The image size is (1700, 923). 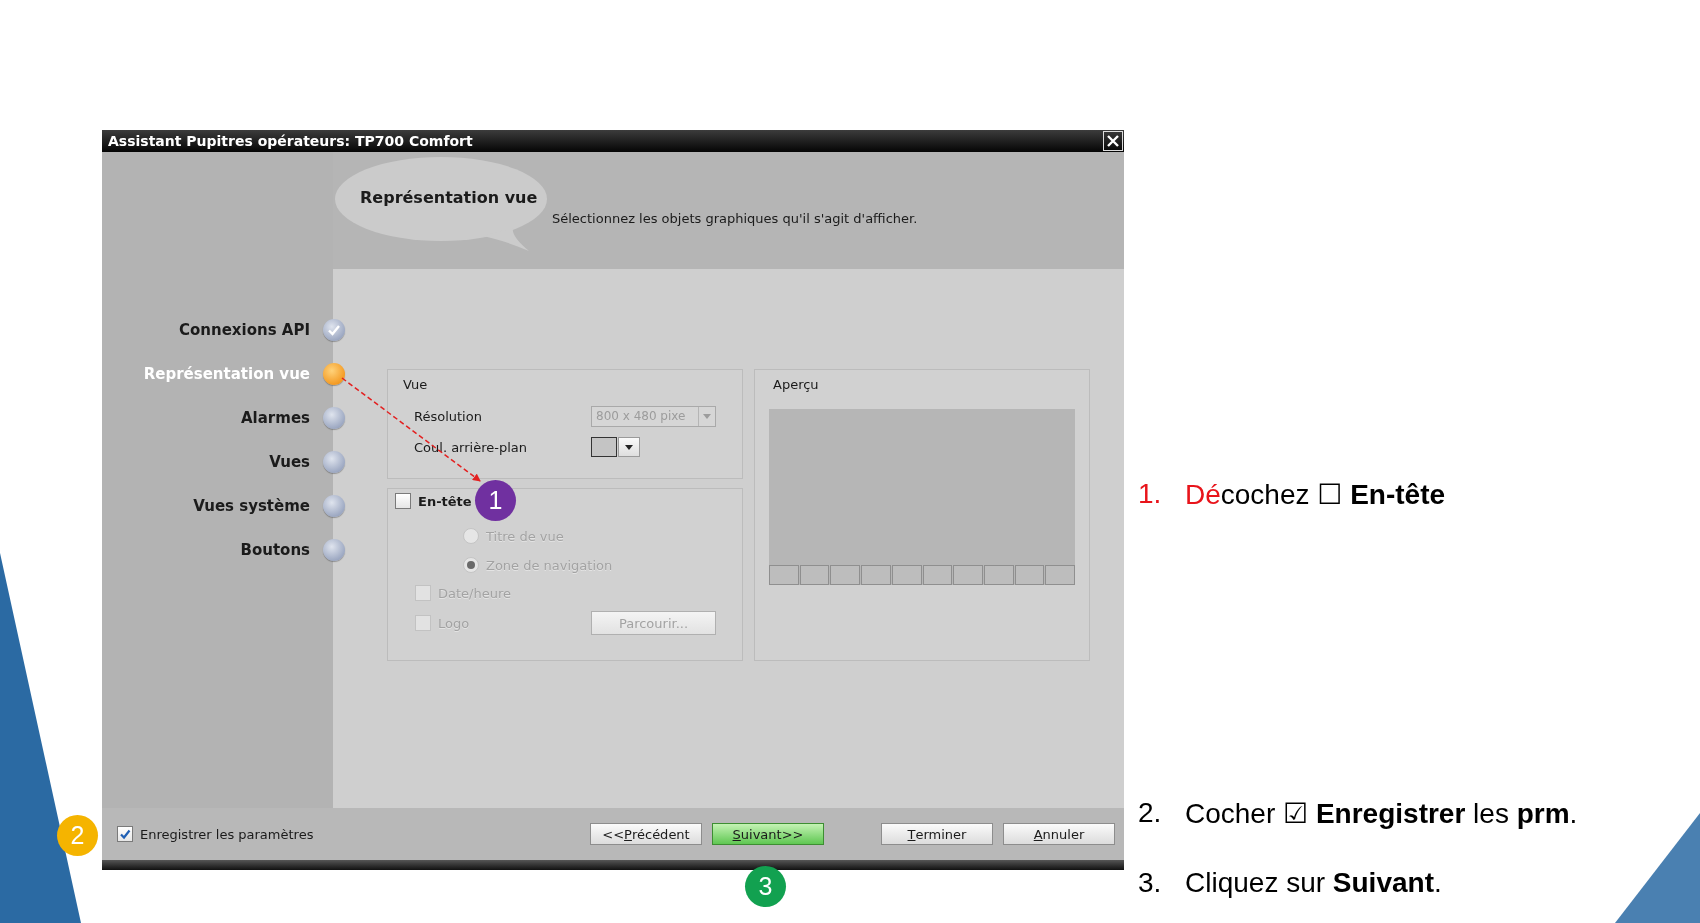 I want to click on dropdown-button, so click(x=629, y=447).